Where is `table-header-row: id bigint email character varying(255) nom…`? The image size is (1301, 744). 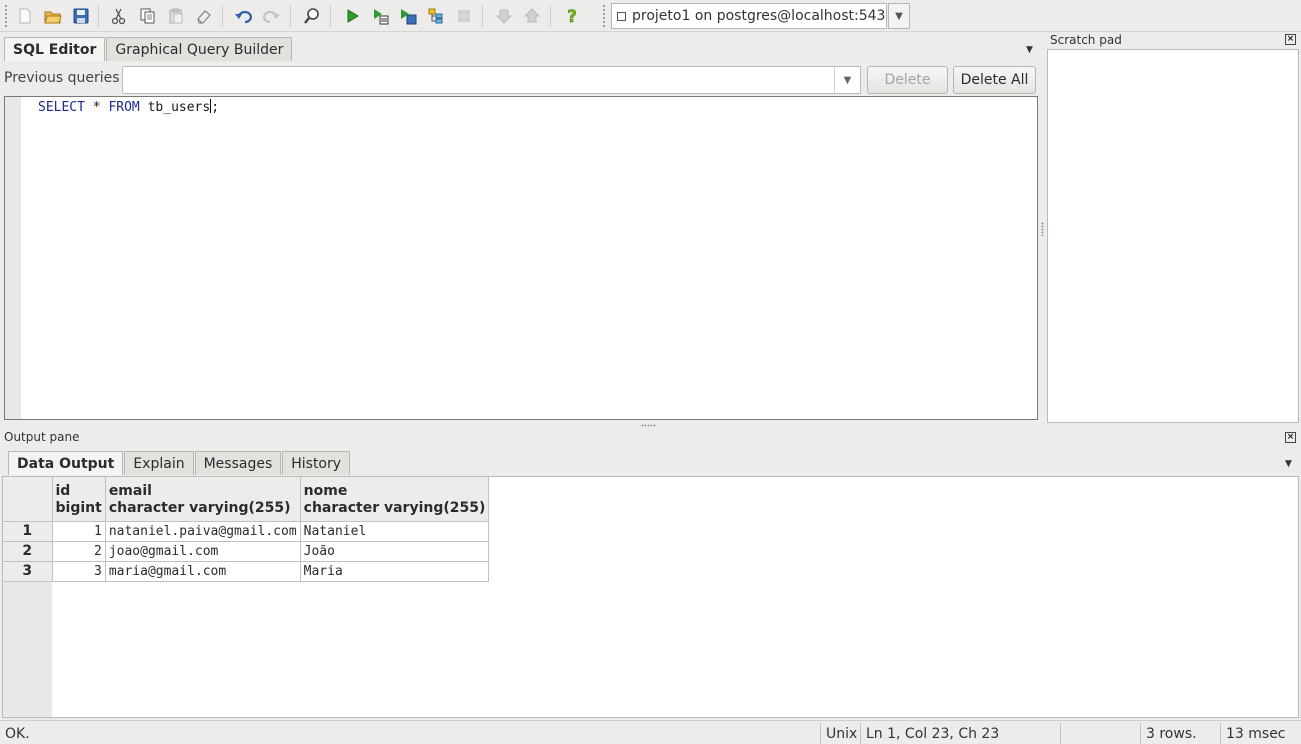
table-header-row: id bigint email character varying(255) nom… is located at coordinates (246, 499).